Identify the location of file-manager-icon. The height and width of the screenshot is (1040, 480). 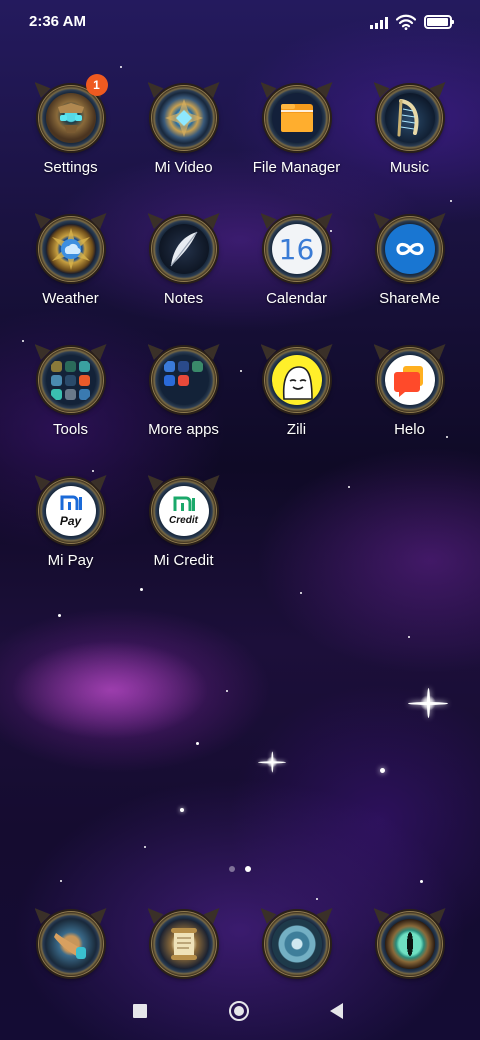
(296, 118).